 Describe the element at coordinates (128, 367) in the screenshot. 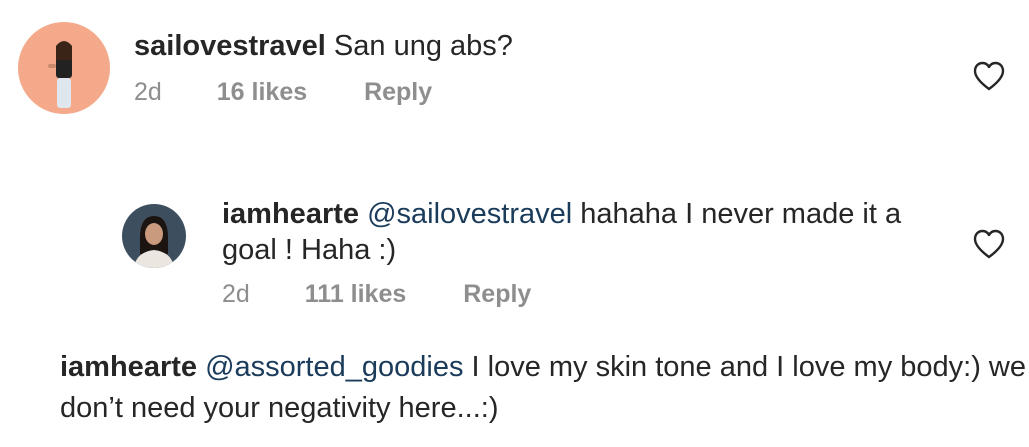

I see `username: iamhearte` at that location.